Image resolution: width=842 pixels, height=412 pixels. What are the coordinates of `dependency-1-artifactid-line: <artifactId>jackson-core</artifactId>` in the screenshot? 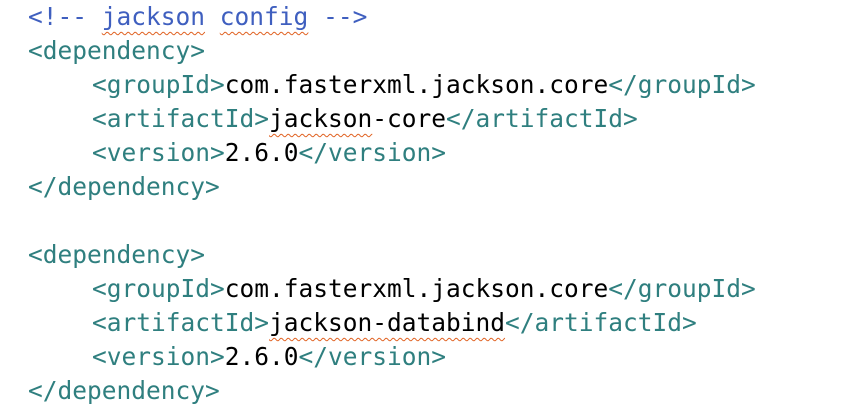 It's located at (435, 119).